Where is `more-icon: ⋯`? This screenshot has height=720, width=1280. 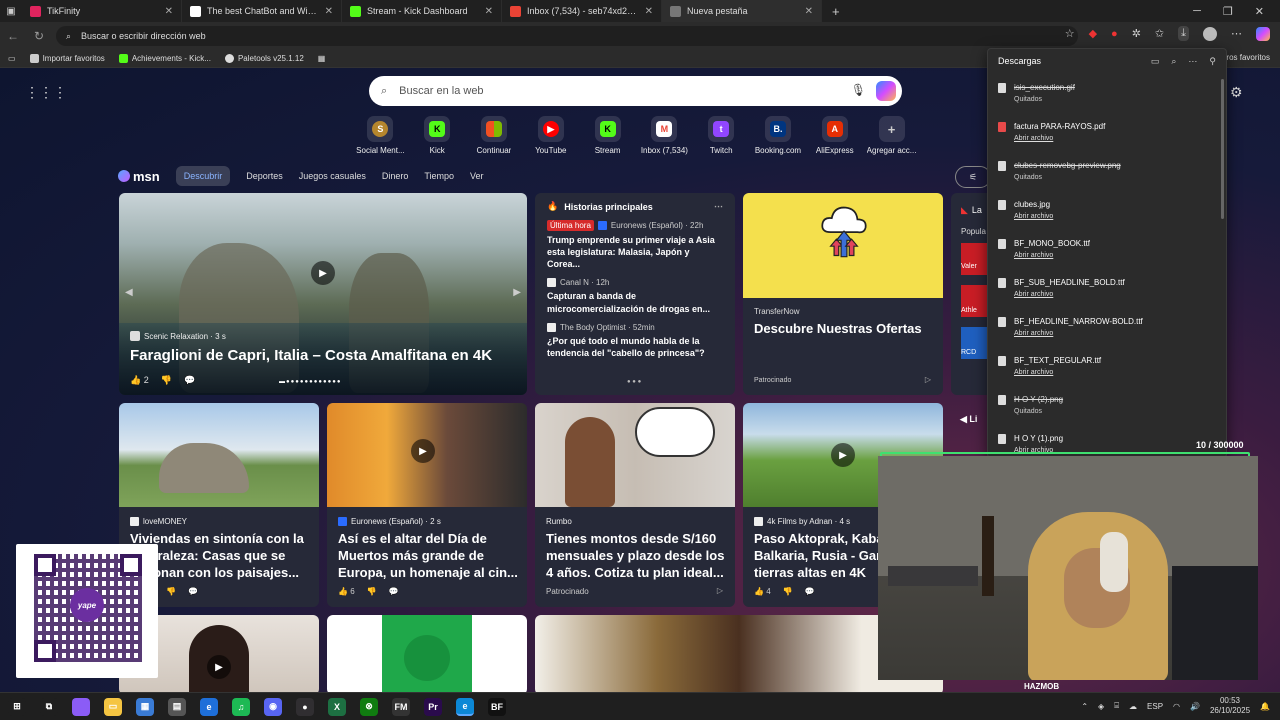 more-icon: ⋯ is located at coordinates (718, 206).